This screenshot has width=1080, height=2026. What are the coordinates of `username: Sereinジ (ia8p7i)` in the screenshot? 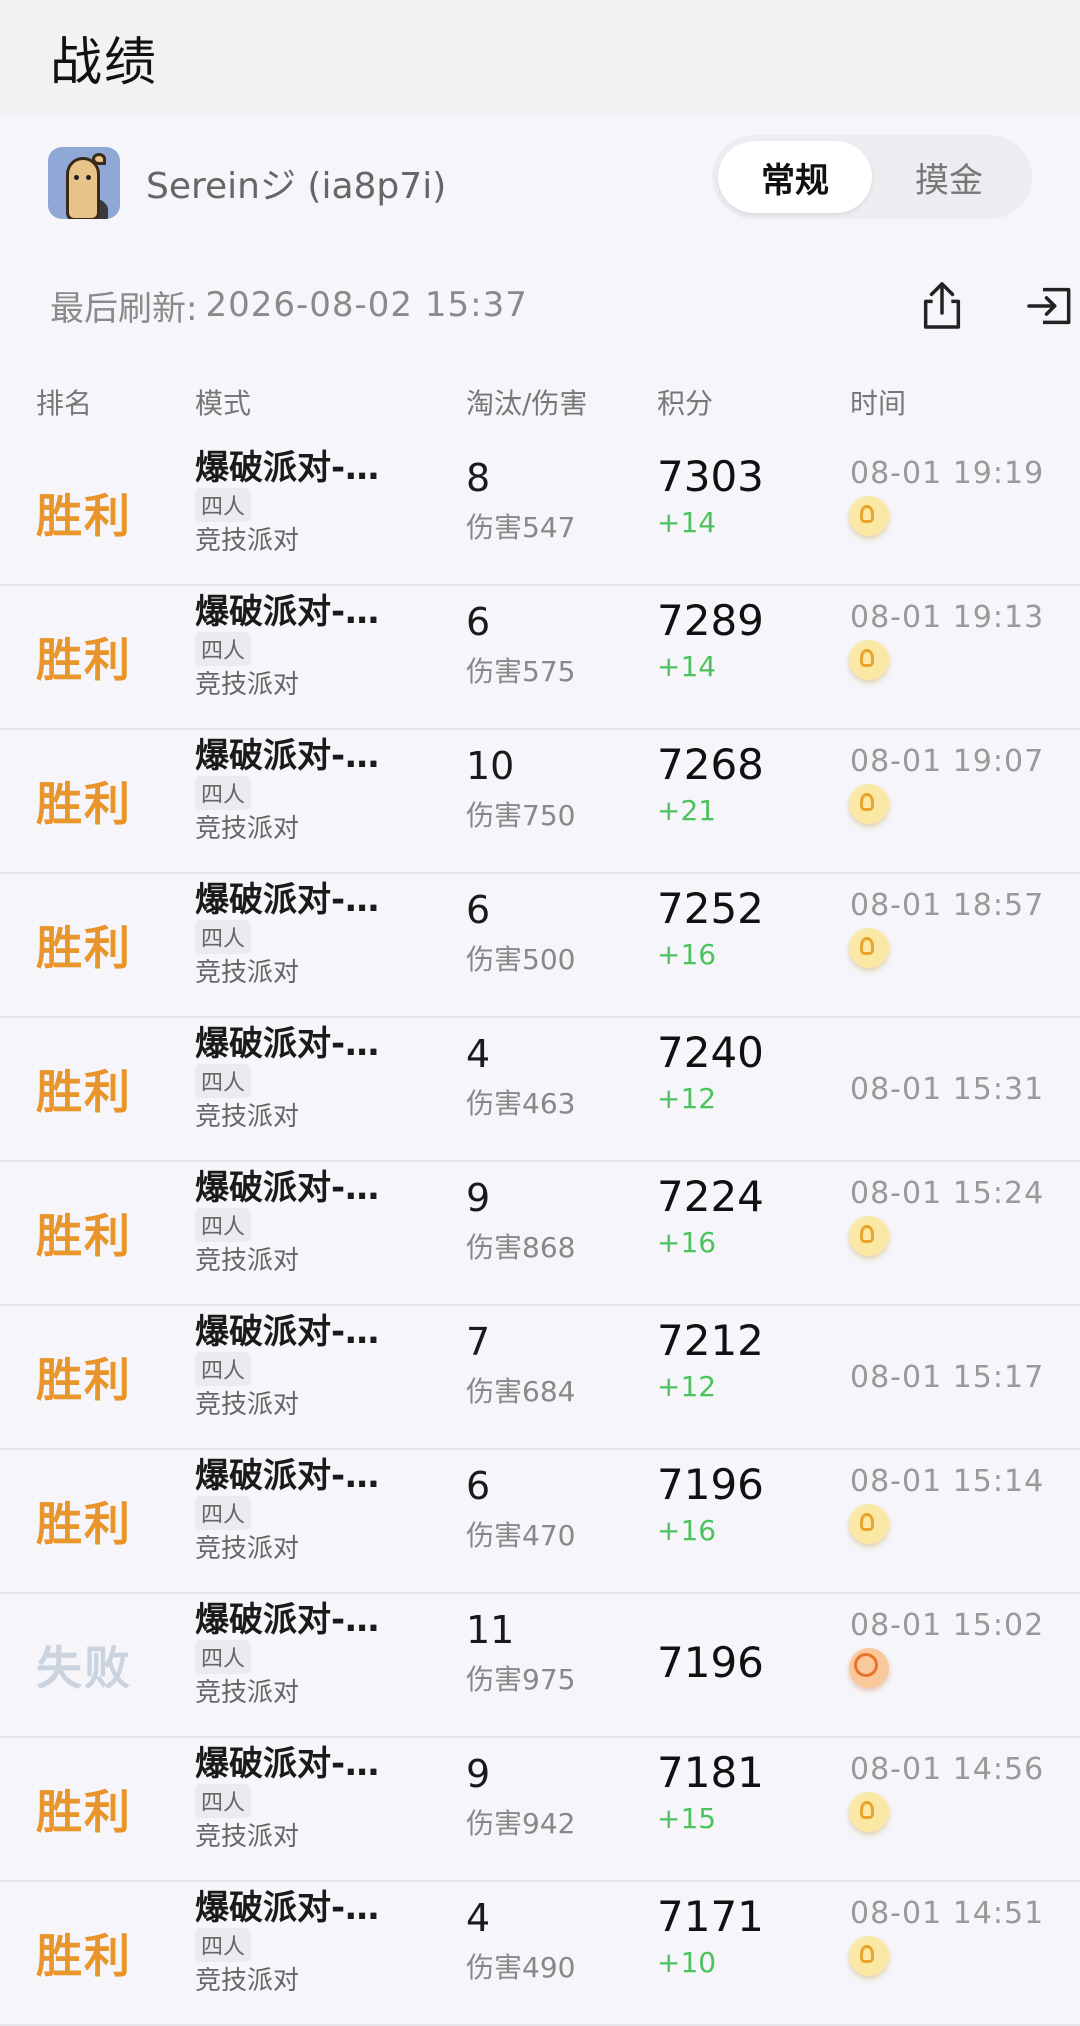 It's located at (296, 186).